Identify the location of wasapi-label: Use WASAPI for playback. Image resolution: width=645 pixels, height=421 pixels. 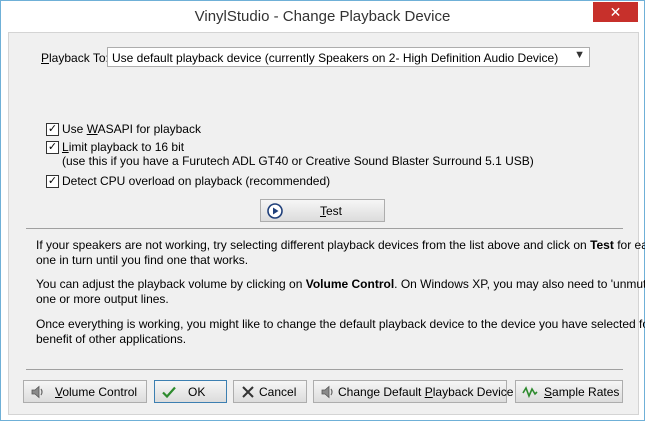
(131, 129).